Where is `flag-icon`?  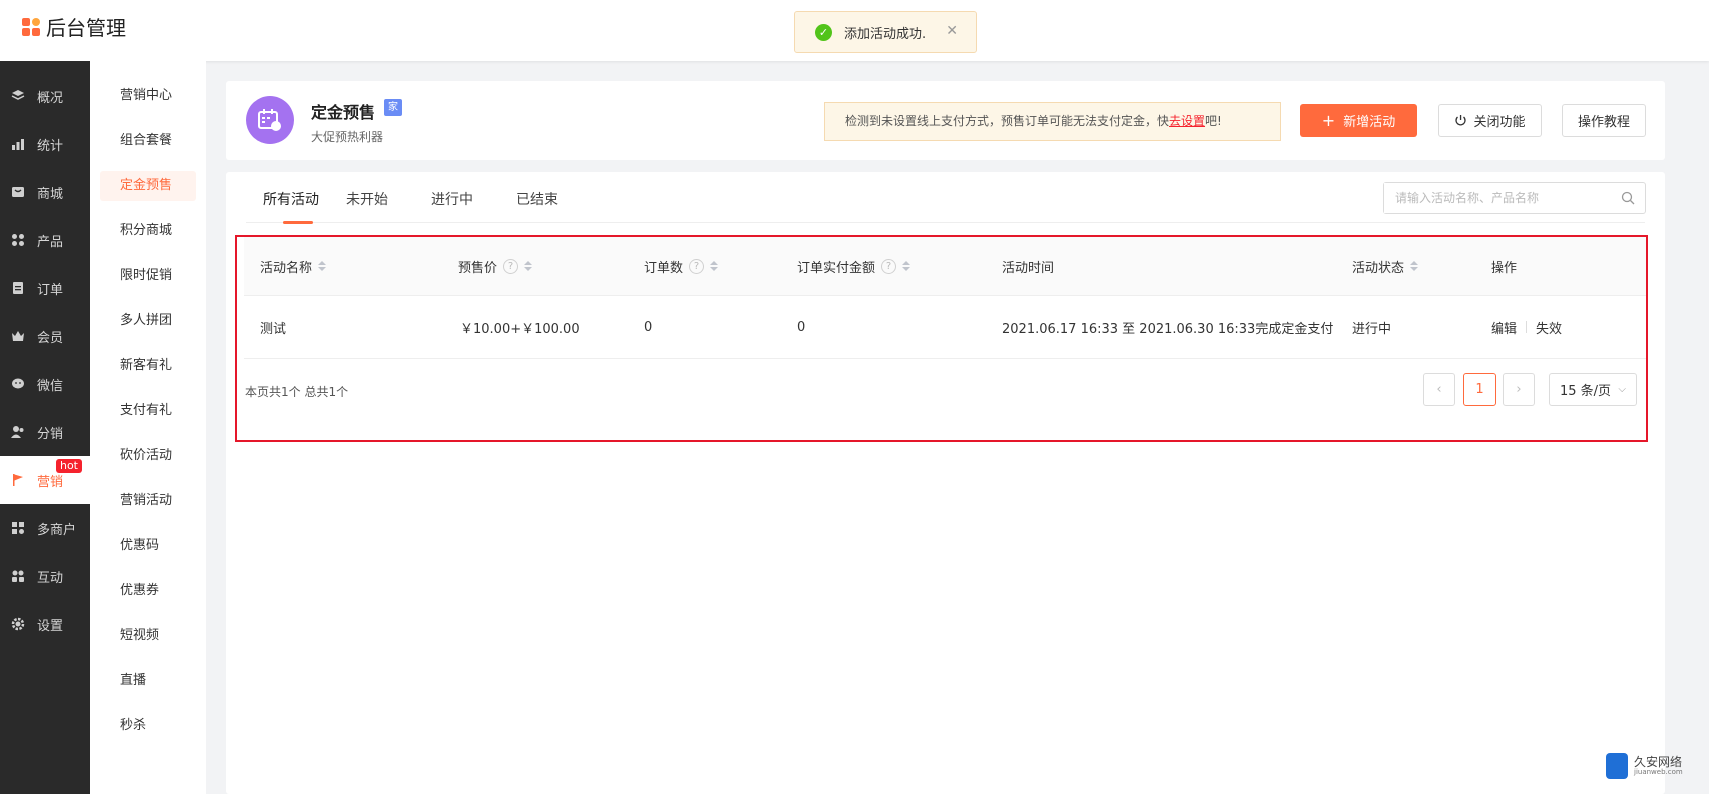 flag-icon is located at coordinates (18, 480).